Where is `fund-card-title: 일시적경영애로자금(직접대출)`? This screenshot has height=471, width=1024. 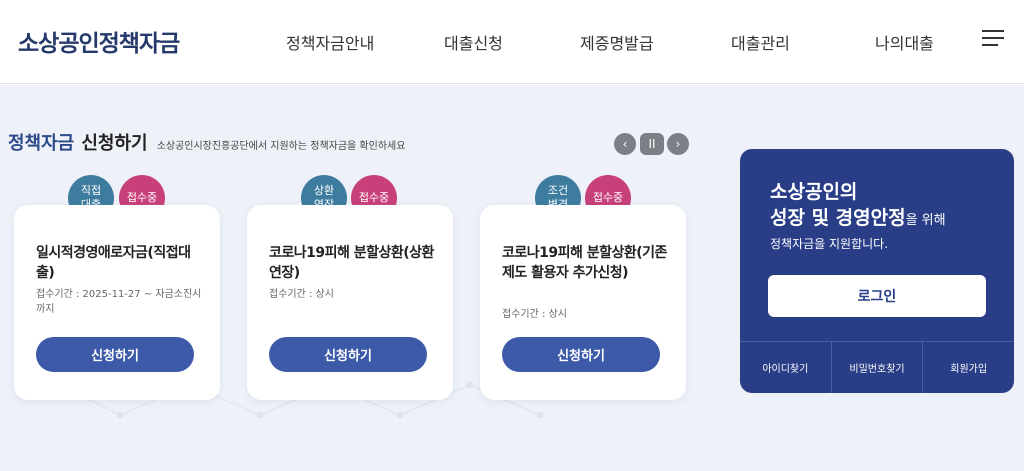
fund-card-title: 일시적경영애로자금(직접대출) is located at coordinates (113, 263).